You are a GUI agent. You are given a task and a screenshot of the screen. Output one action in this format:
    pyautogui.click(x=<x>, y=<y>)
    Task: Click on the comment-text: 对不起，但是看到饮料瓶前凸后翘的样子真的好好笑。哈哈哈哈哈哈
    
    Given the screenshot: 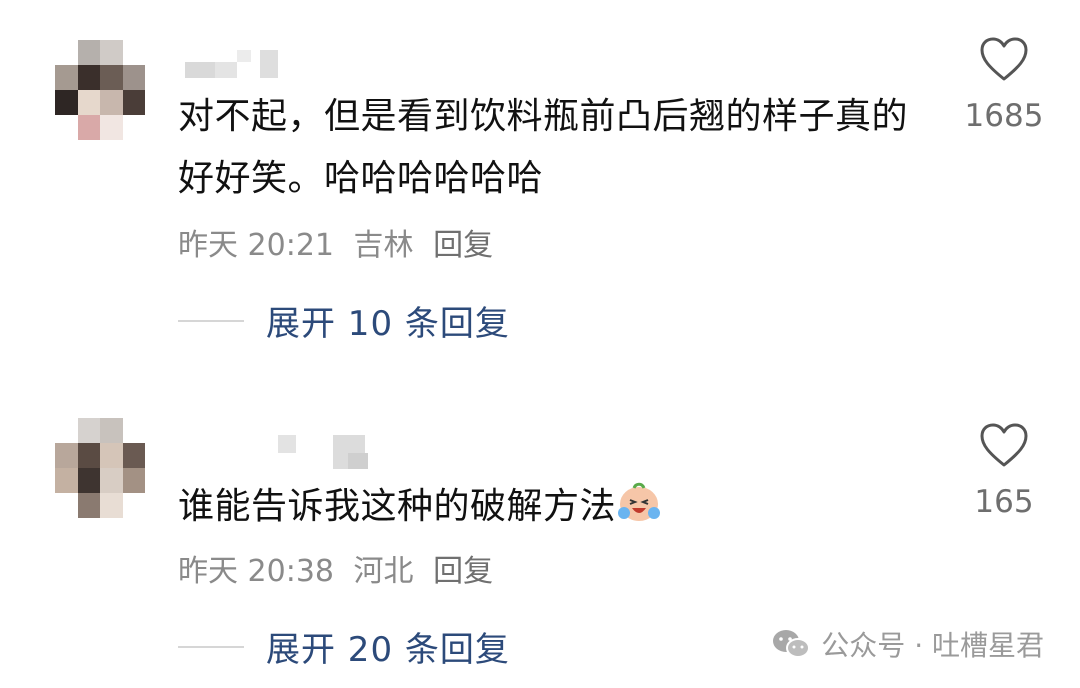 What is the action you would take?
    pyautogui.click(x=543, y=147)
    